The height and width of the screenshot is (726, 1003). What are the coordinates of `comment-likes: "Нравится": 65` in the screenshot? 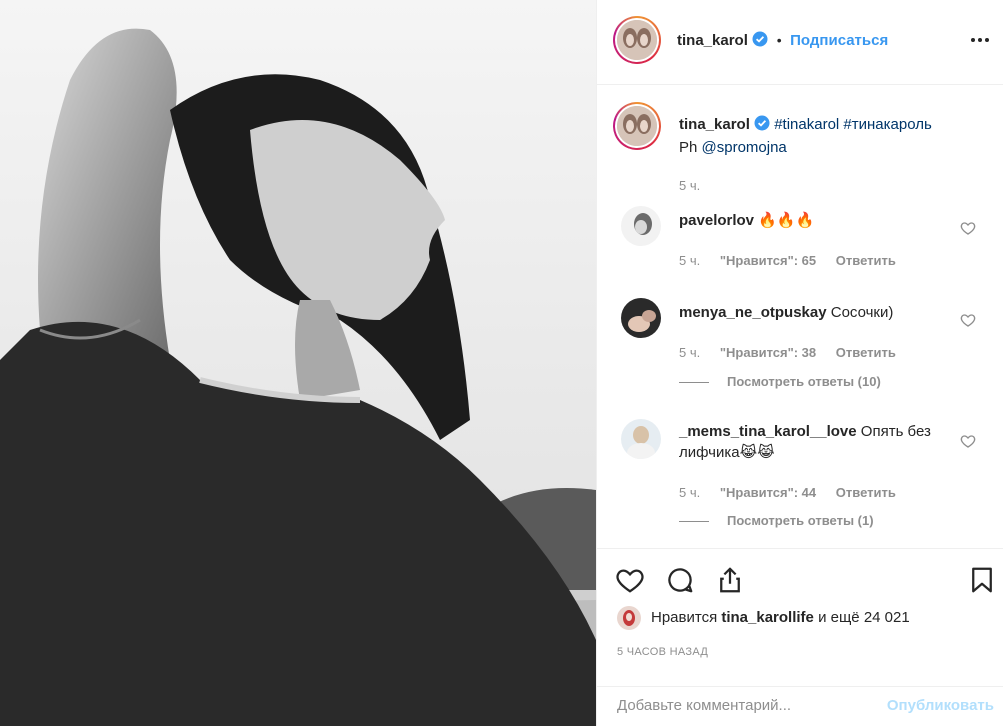 It's located at (768, 260).